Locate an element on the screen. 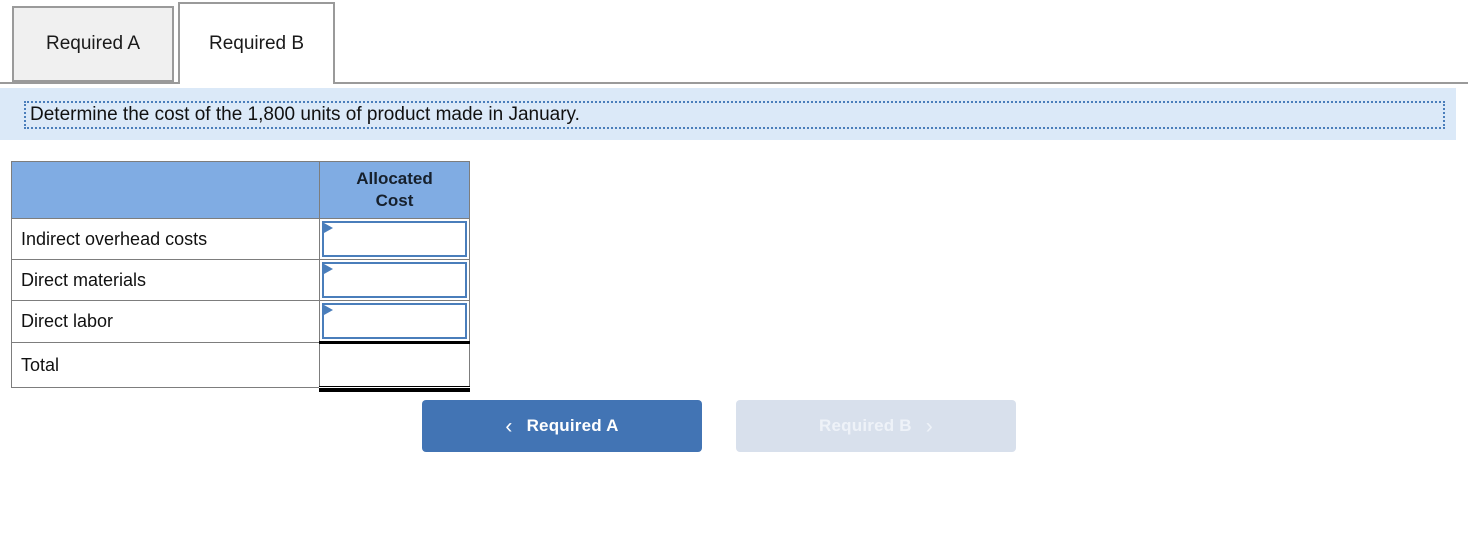 This screenshot has height=558, width=1468. table-header-row: Allocated Cost is located at coordinates (240, 190).